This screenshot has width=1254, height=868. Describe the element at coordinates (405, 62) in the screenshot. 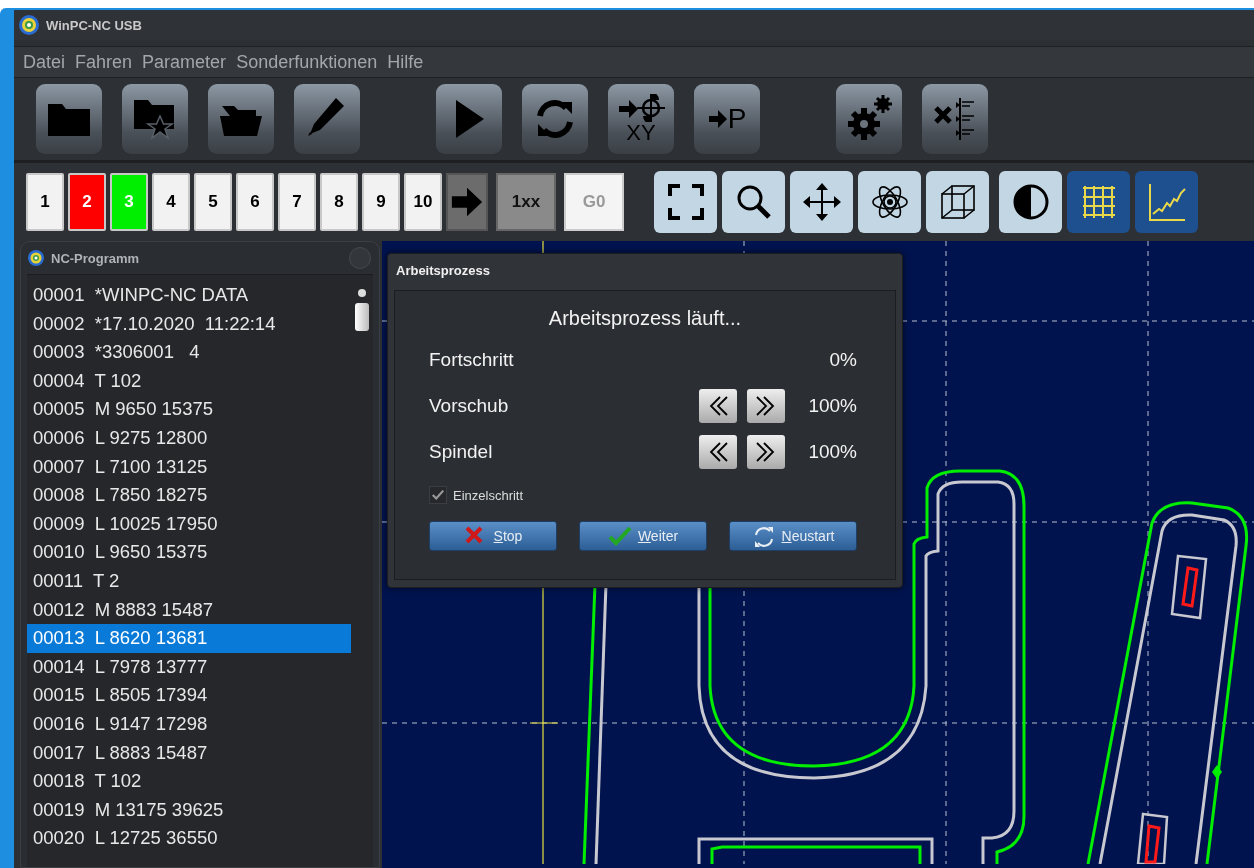

I see `menu-item: Hilfe` at that location.